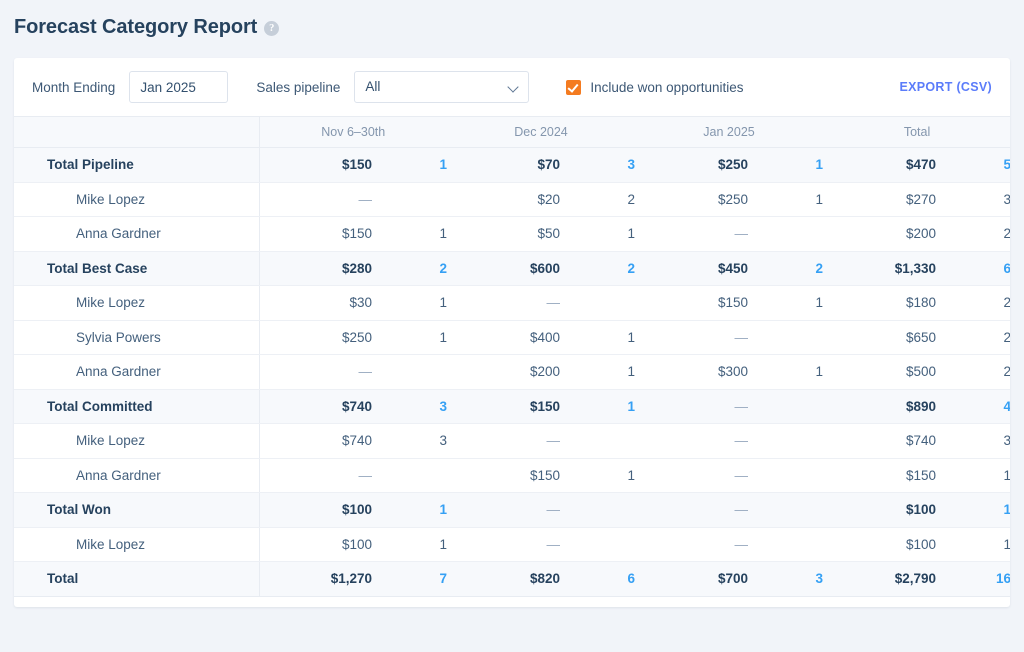 This screenshot has height=652, width=1024. I want to click on export-csv-link: EXPORT (CSV), so click(946, 87).